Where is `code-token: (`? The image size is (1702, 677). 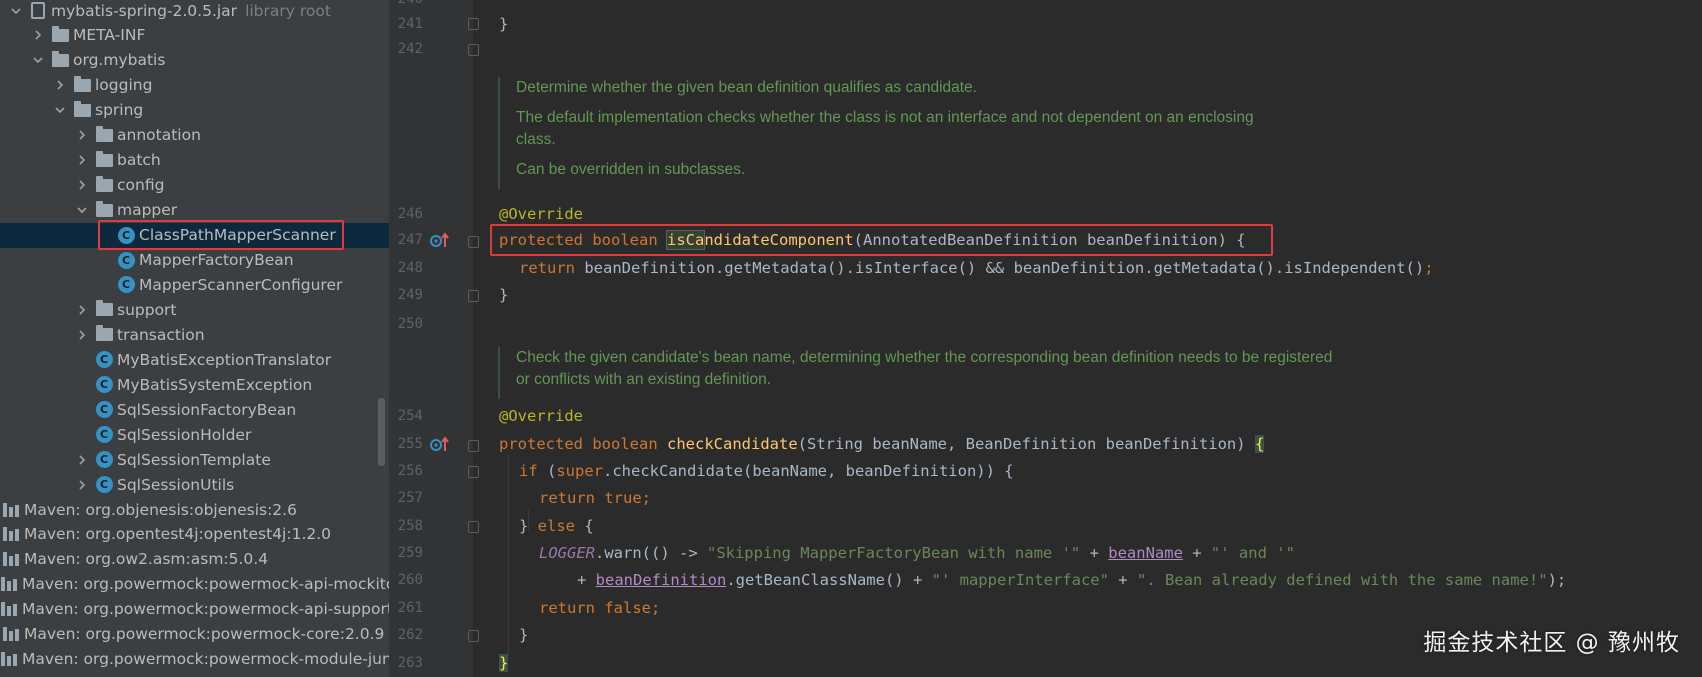 code-token: ( is located at coordinates (547, 471).